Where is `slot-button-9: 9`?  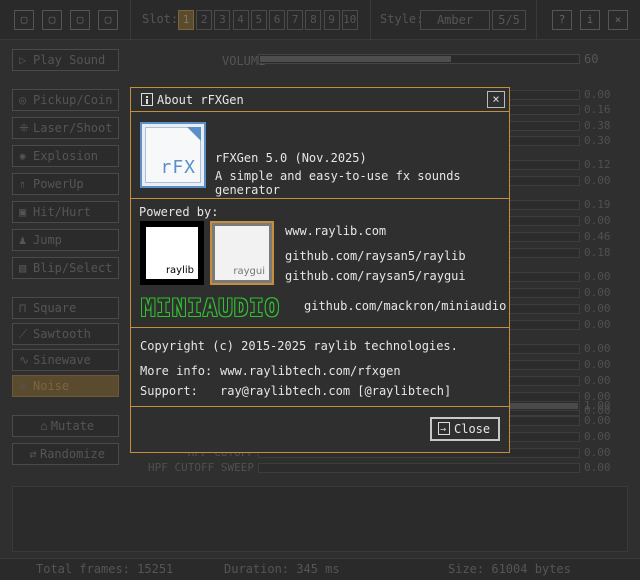 slot-button-9: 9 is located at coordinates (331, 20).